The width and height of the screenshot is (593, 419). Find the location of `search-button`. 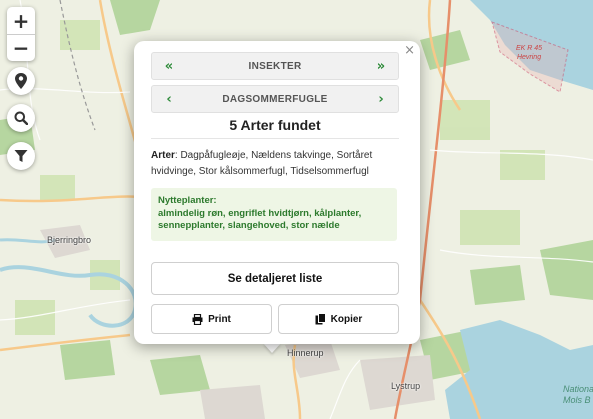

search-button is located at coordinates (21, 118).